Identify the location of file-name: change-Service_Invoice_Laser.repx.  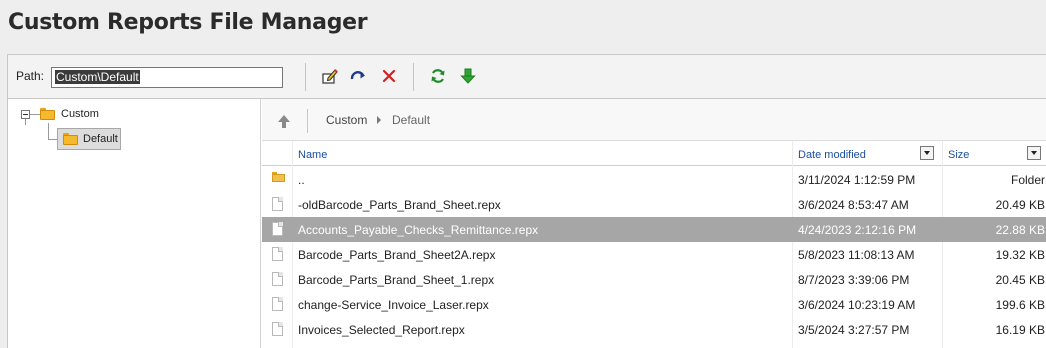
(393, 305).